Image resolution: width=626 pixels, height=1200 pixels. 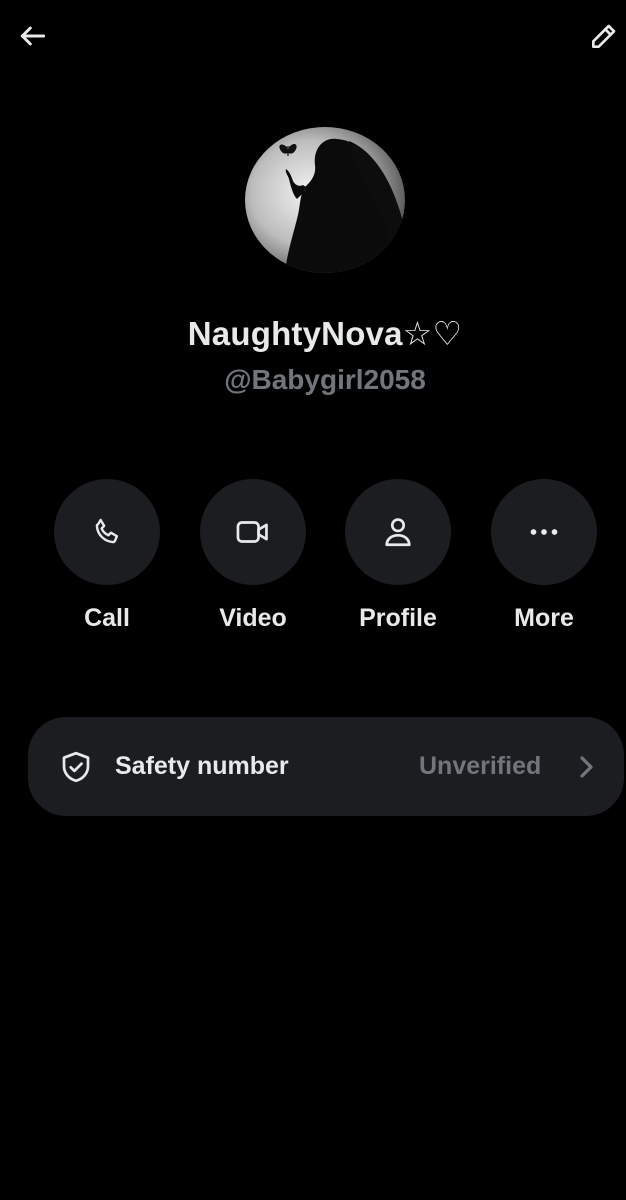 I want to click on display-name: NaughtyNova☆♡, so click(x=325, y=333).